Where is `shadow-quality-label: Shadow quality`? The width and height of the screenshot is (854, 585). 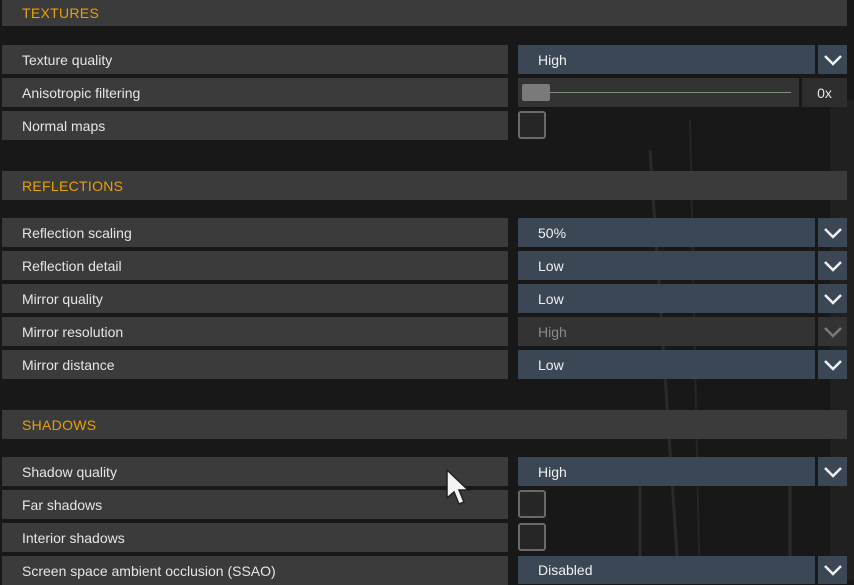
shadow-quality-label: Shadow quality is located at coordinates (255, 471).